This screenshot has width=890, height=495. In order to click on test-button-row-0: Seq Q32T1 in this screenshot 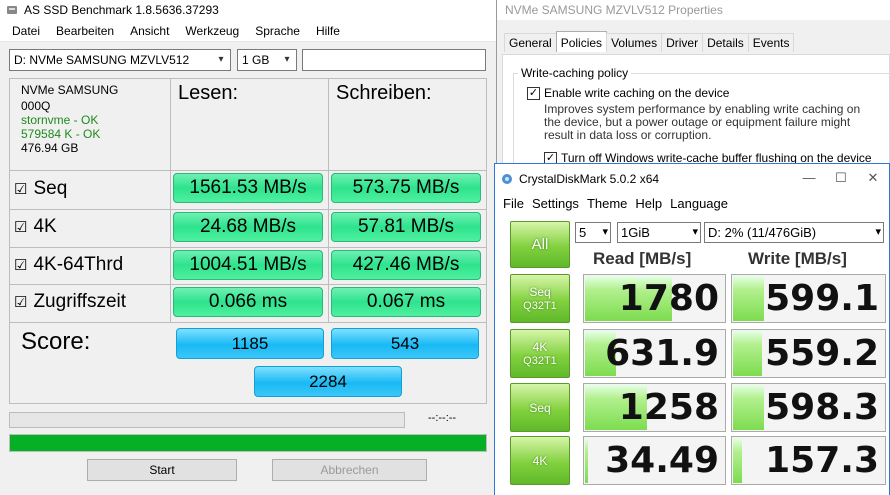, I will do `click(540, 298)`.